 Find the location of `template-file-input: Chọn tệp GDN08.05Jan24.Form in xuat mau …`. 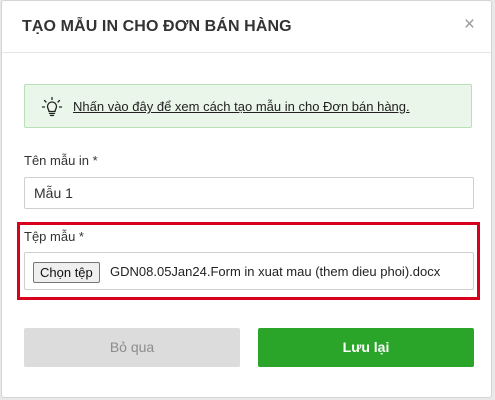

template-file-input: Chọn tệp GDN08.05Jan24.Form in xuat mau … is located at coordinates (249, 271).